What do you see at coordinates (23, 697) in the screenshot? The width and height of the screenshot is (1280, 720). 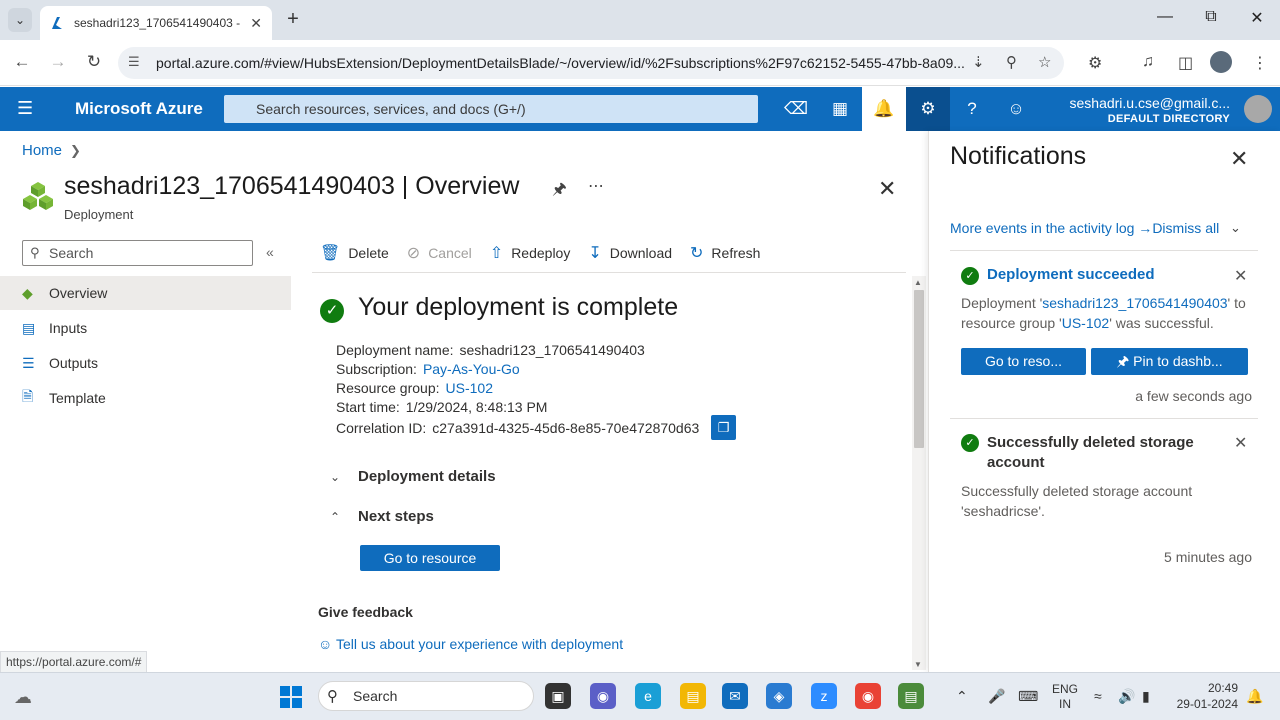 I see `weather-widget-icon: ☁` at bounding box center [23, 697].